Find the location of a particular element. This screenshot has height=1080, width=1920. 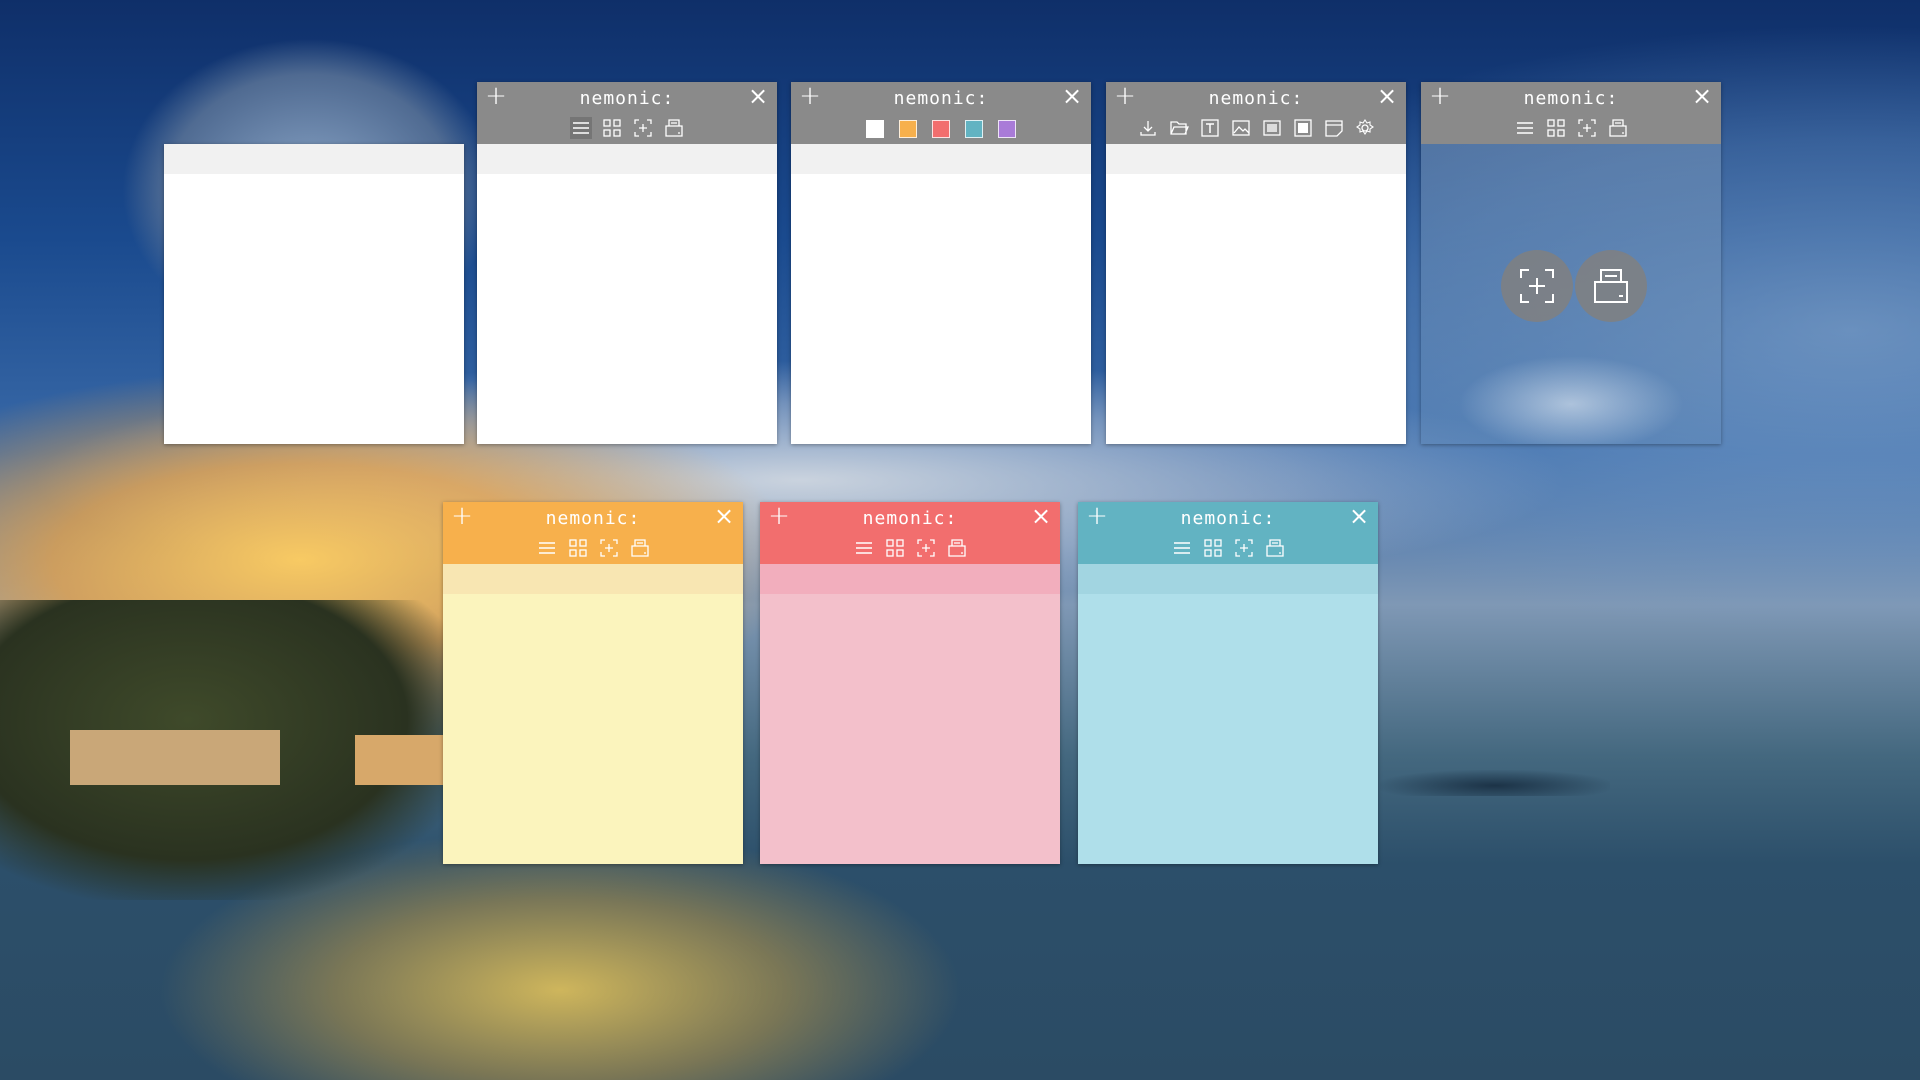

swatch-purple is located at coordinates (1007, 129).